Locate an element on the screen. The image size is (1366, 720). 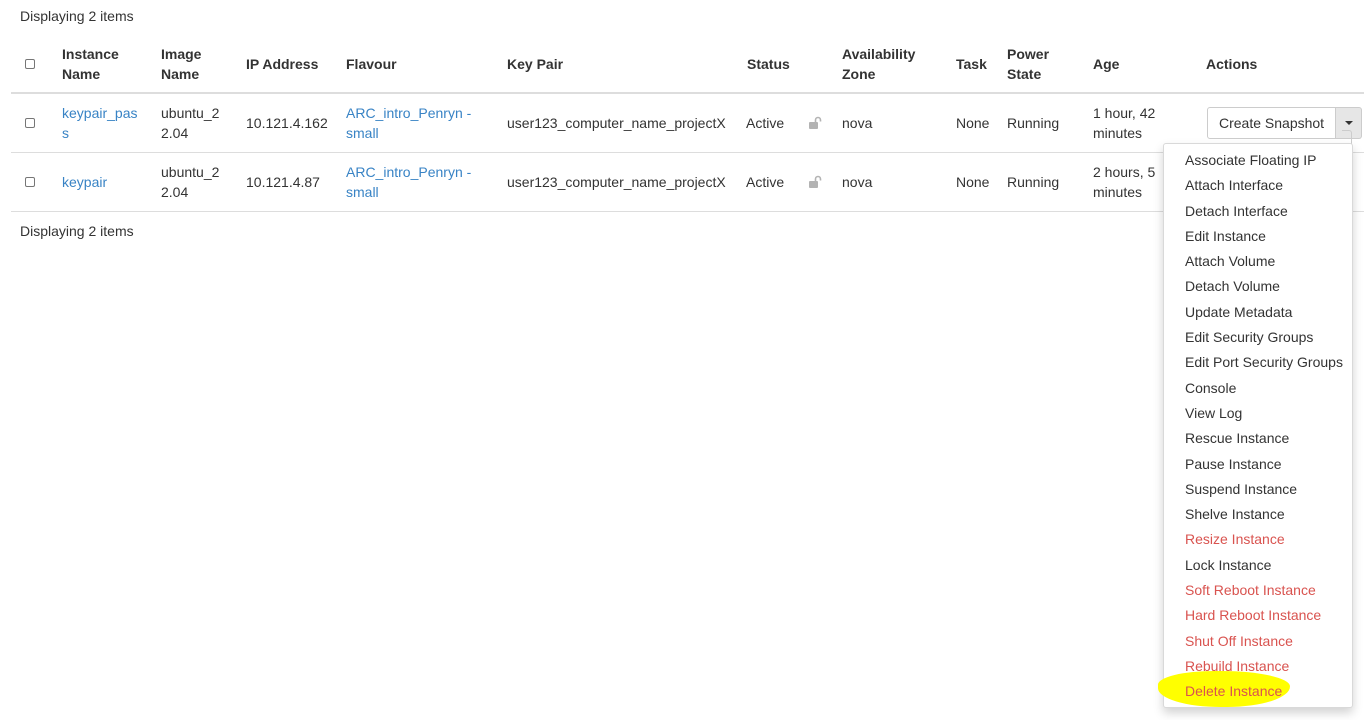
menu-item-label: Attach Volume is located at coordinates (1230, 261).